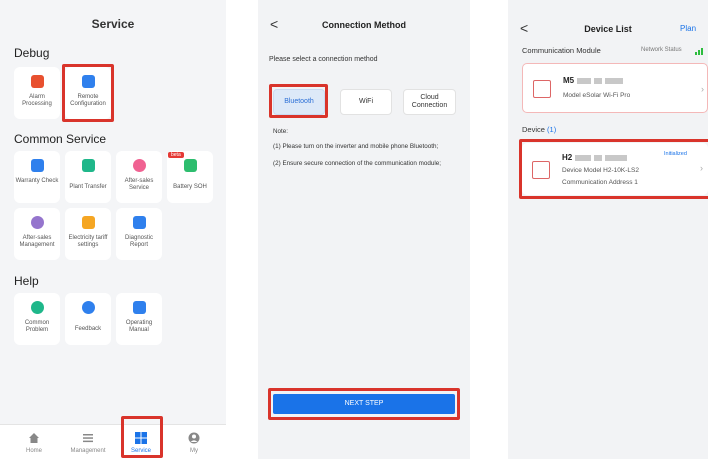  I want to click on manual-icon, so click(139, 307).